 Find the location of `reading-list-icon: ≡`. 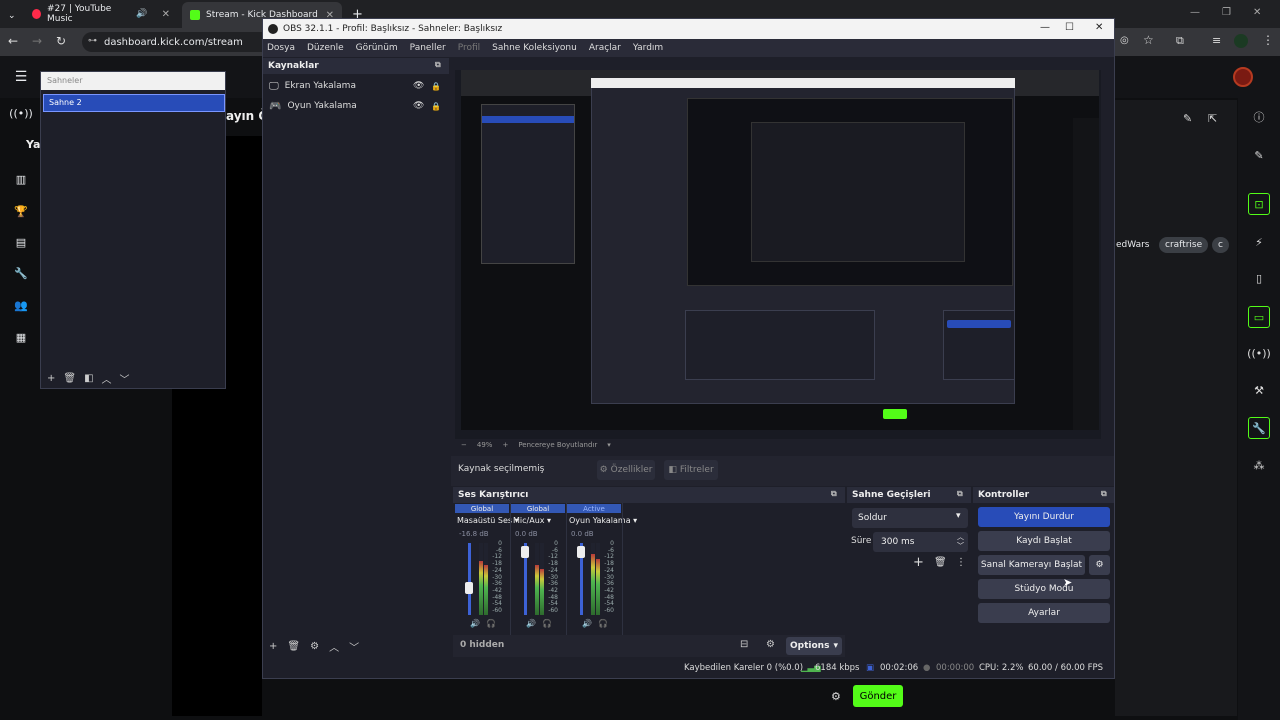

reading-list-icon: ≡ is located at coordinates (1216, 40).